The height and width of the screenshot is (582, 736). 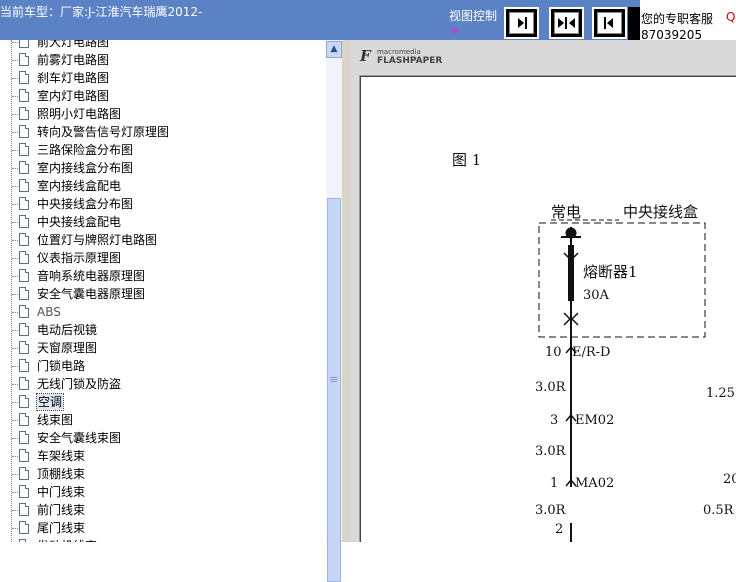 What do you see at coordinates (85, 150) in the screenshot?
I see `tree-item-label: 三路保险盒分布图` at bounding box center [85, 150].